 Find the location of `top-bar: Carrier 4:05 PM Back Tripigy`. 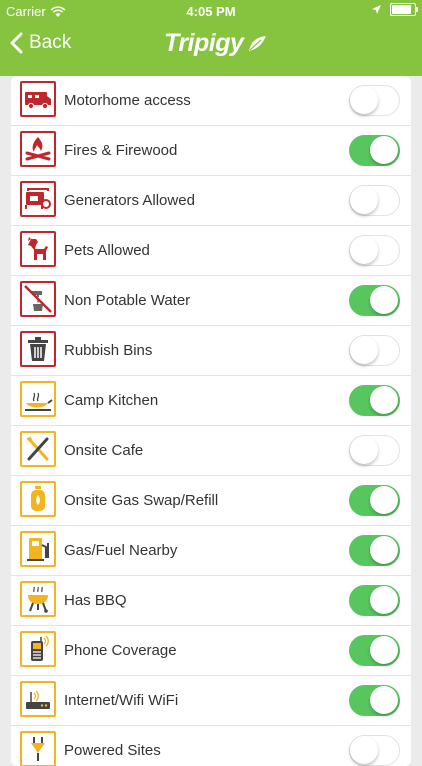

top-bar: Carrier 4:05 PM Back Tripigy is located at coordinates (211, 38).